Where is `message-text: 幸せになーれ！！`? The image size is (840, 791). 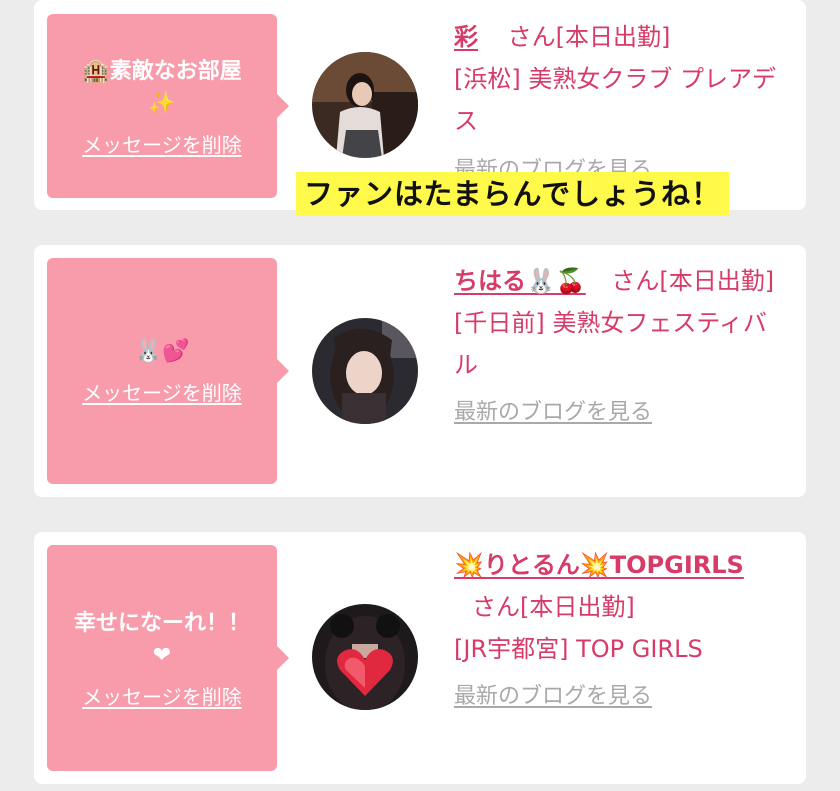 message-text: 幸せになーれ！！ is located at coordinates (161, 623).